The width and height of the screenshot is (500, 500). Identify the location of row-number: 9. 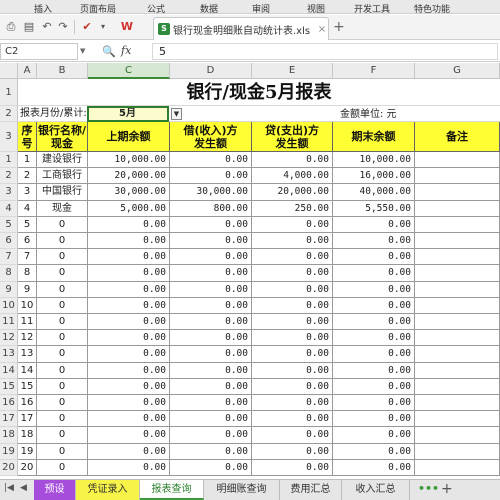
(9, 289).